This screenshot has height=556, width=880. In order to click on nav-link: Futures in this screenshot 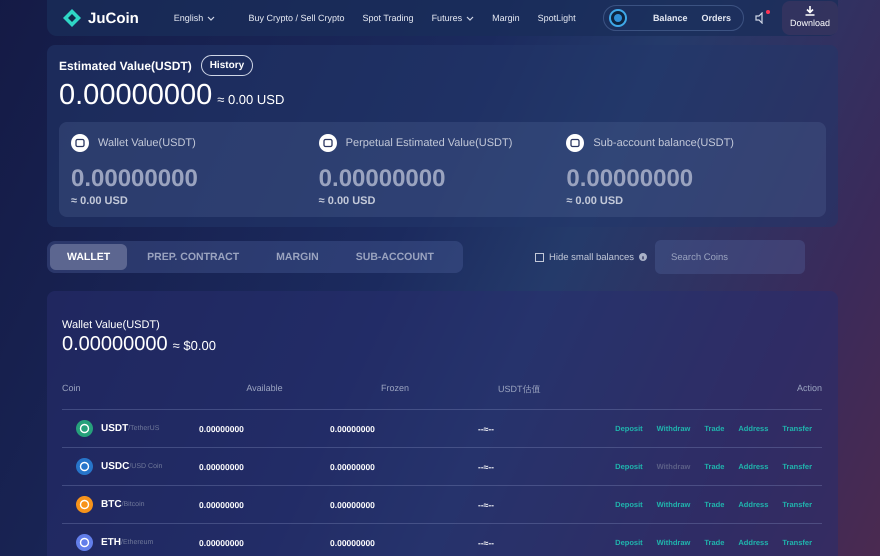, I will do `click(453, 18)`.